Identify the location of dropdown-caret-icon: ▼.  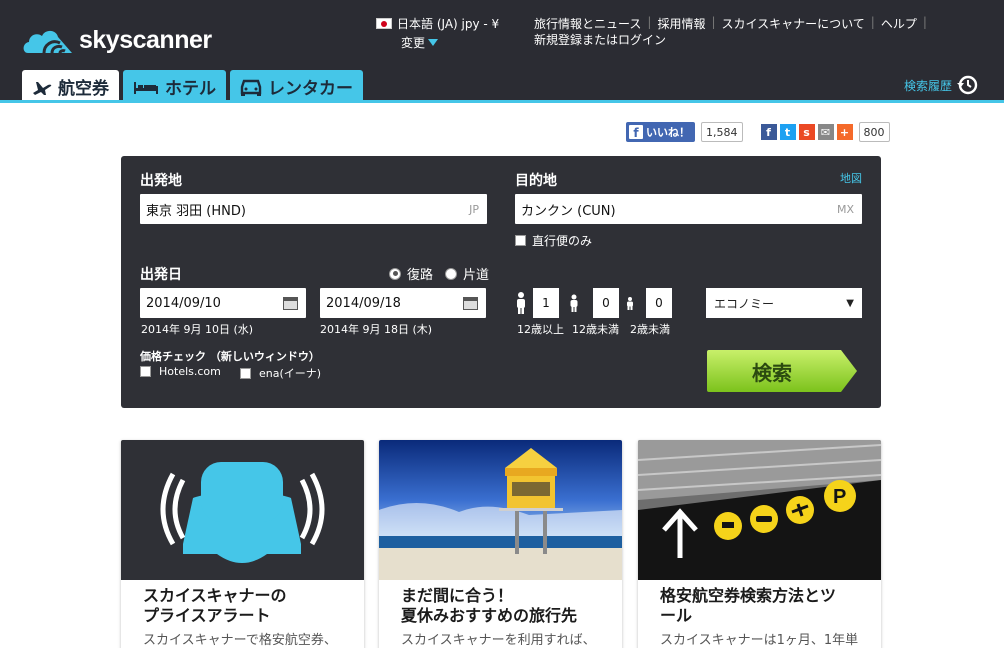
(850, 303).